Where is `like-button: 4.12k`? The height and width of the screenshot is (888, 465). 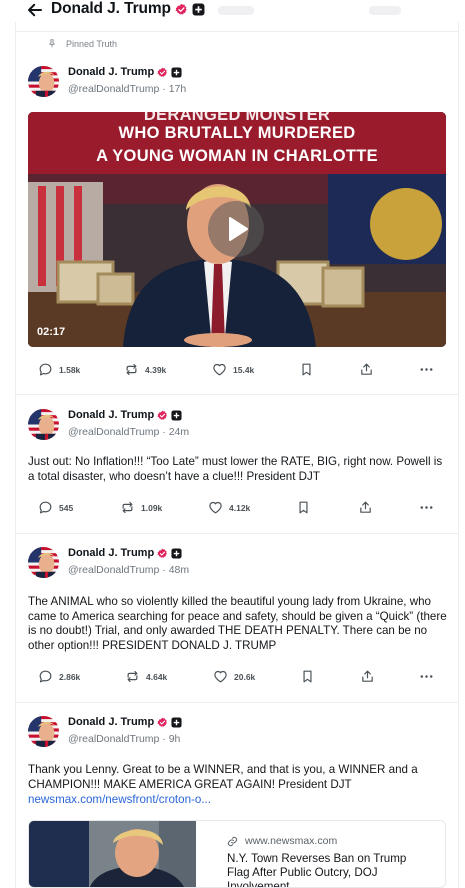
like-button: 4.12k is located at coordinates (229, 507).